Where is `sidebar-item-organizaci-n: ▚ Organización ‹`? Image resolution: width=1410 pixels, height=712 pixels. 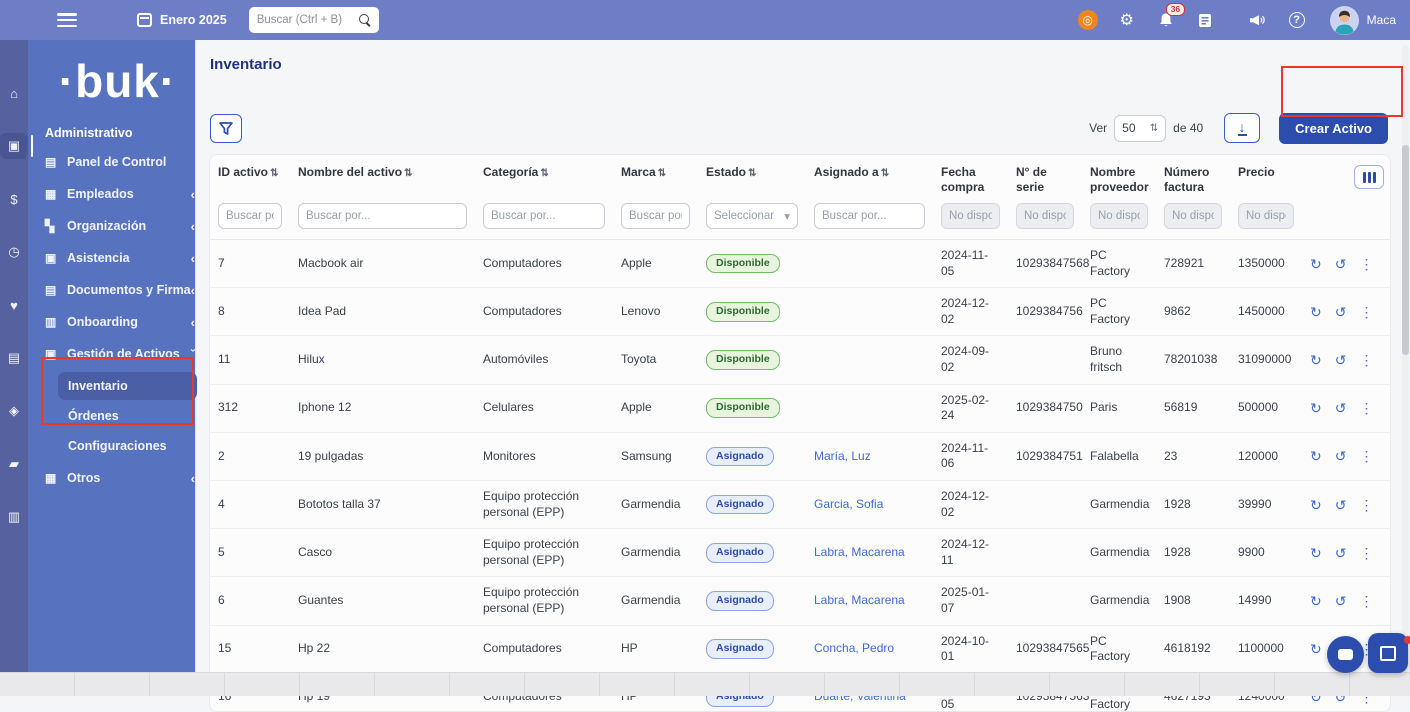 sidebar-item-organizaci-n: ▚ Organización ‹ is located at coordinates (117, 226).